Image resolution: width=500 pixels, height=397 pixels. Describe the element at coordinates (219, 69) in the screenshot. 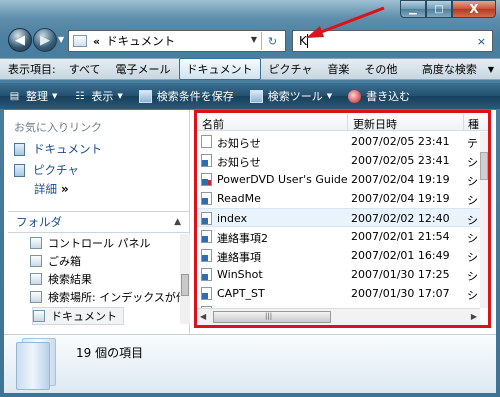

I see `tab-documents: ドキュメント` at that location.